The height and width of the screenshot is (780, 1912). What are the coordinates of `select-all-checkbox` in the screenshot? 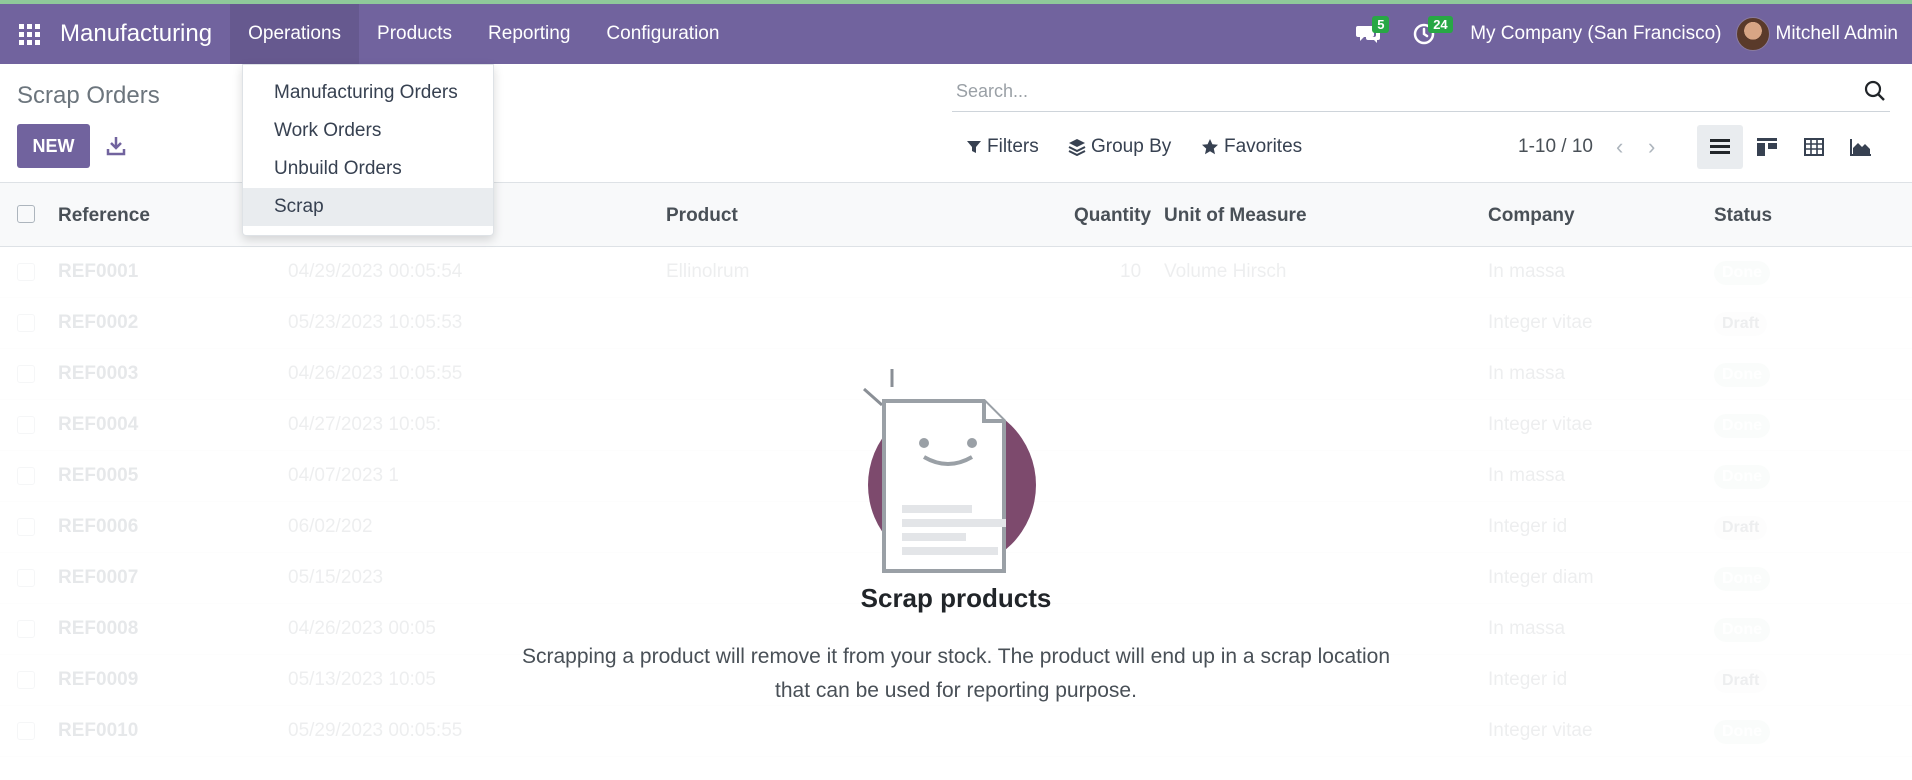 It's located at (26, 214).